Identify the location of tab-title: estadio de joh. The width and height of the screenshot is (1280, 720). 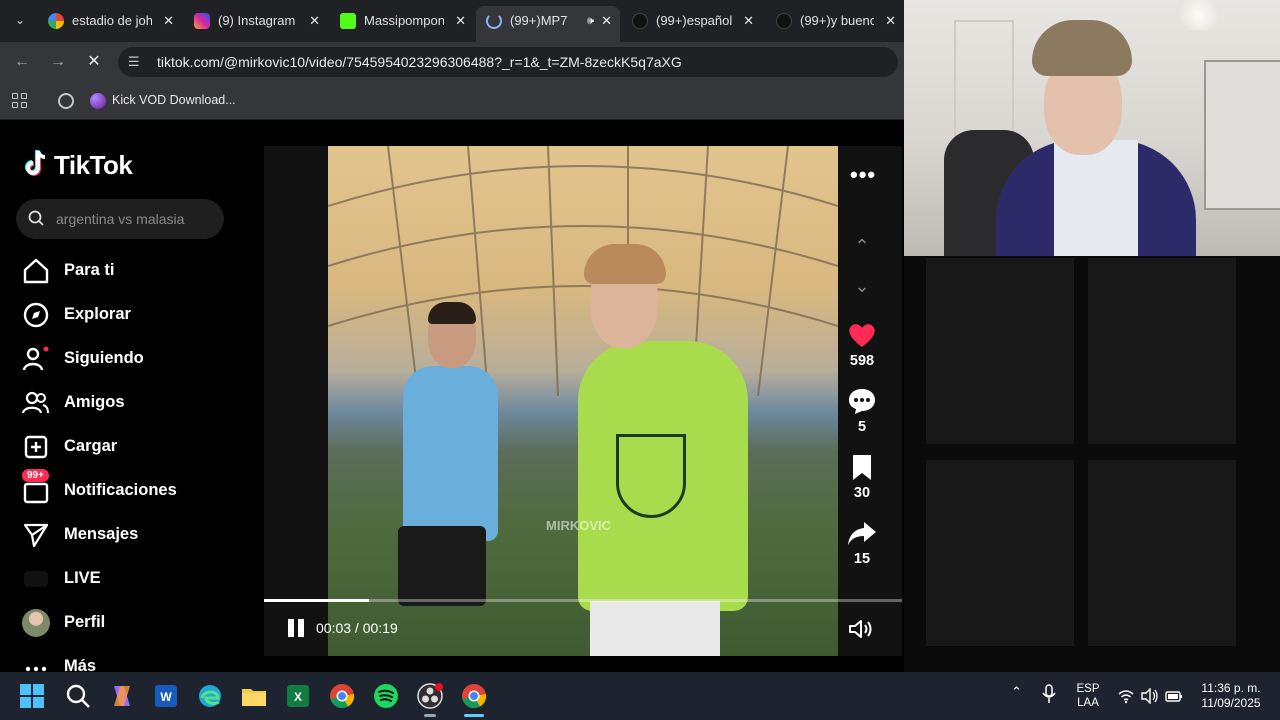
(112, 20).